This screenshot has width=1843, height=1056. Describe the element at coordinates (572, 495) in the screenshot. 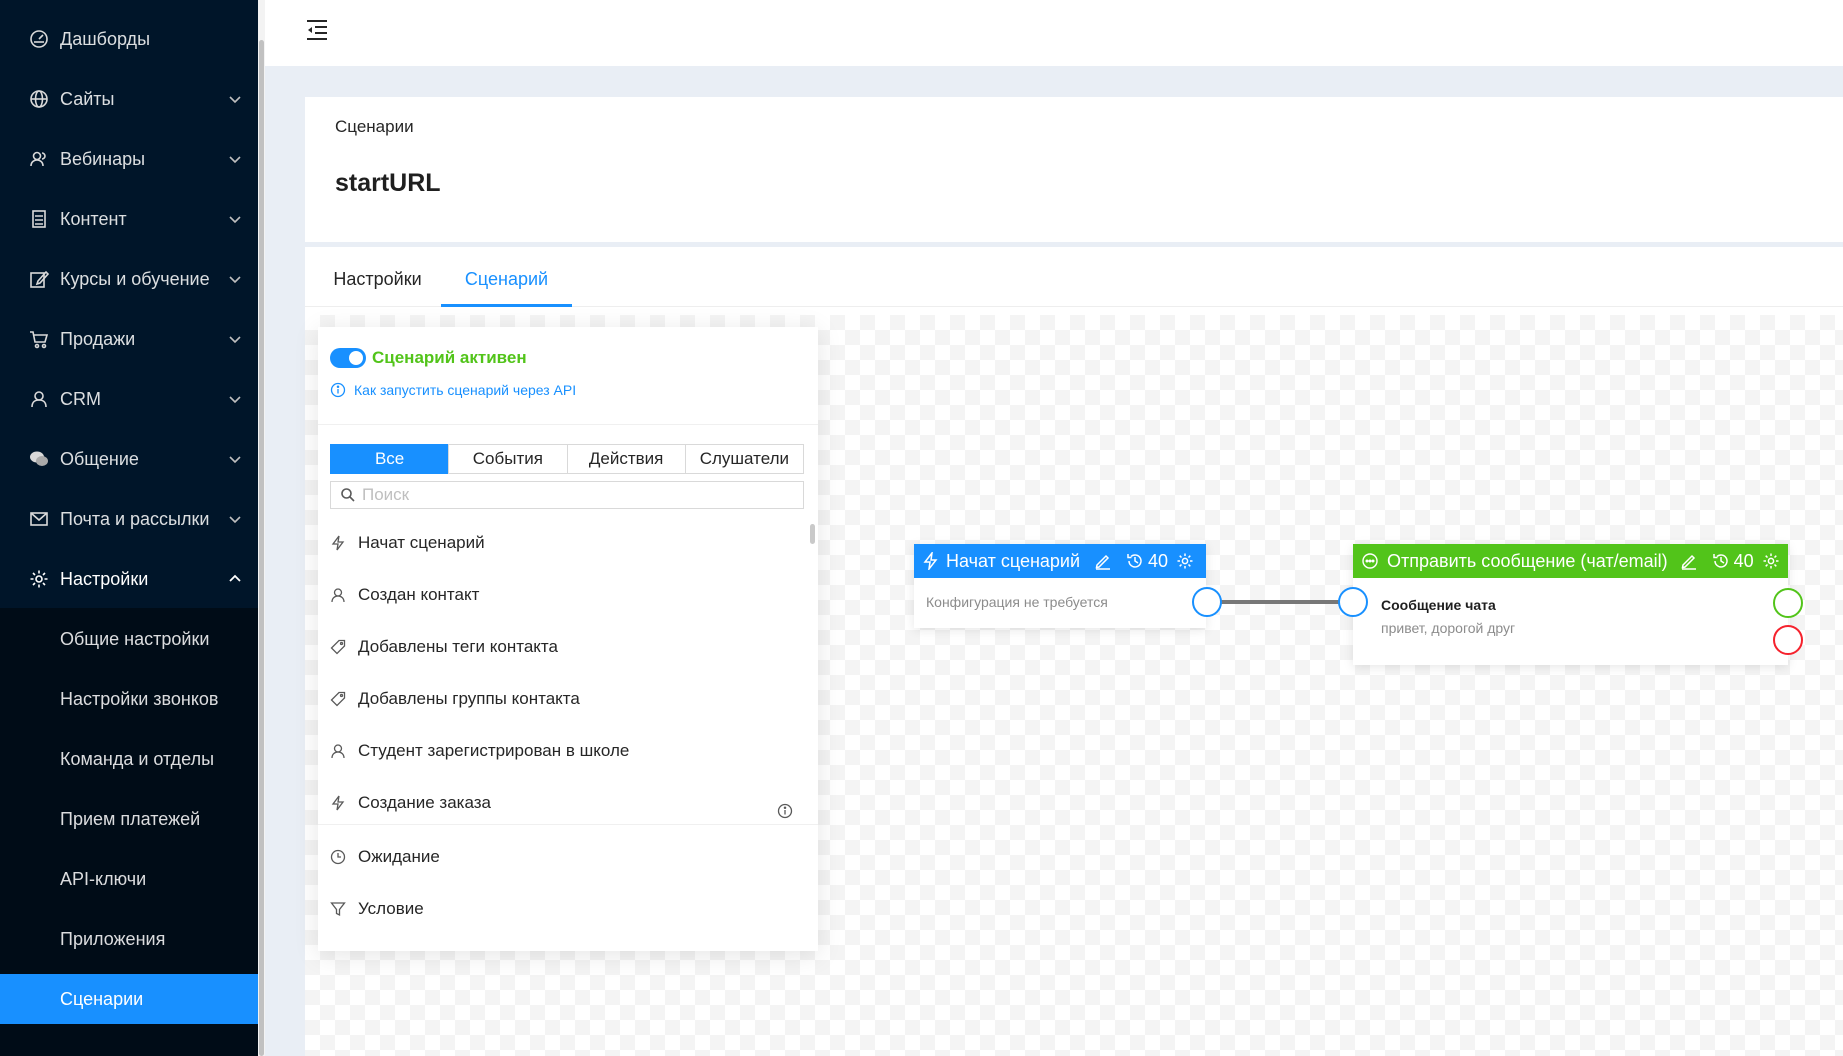

I see `search-input` at that location.